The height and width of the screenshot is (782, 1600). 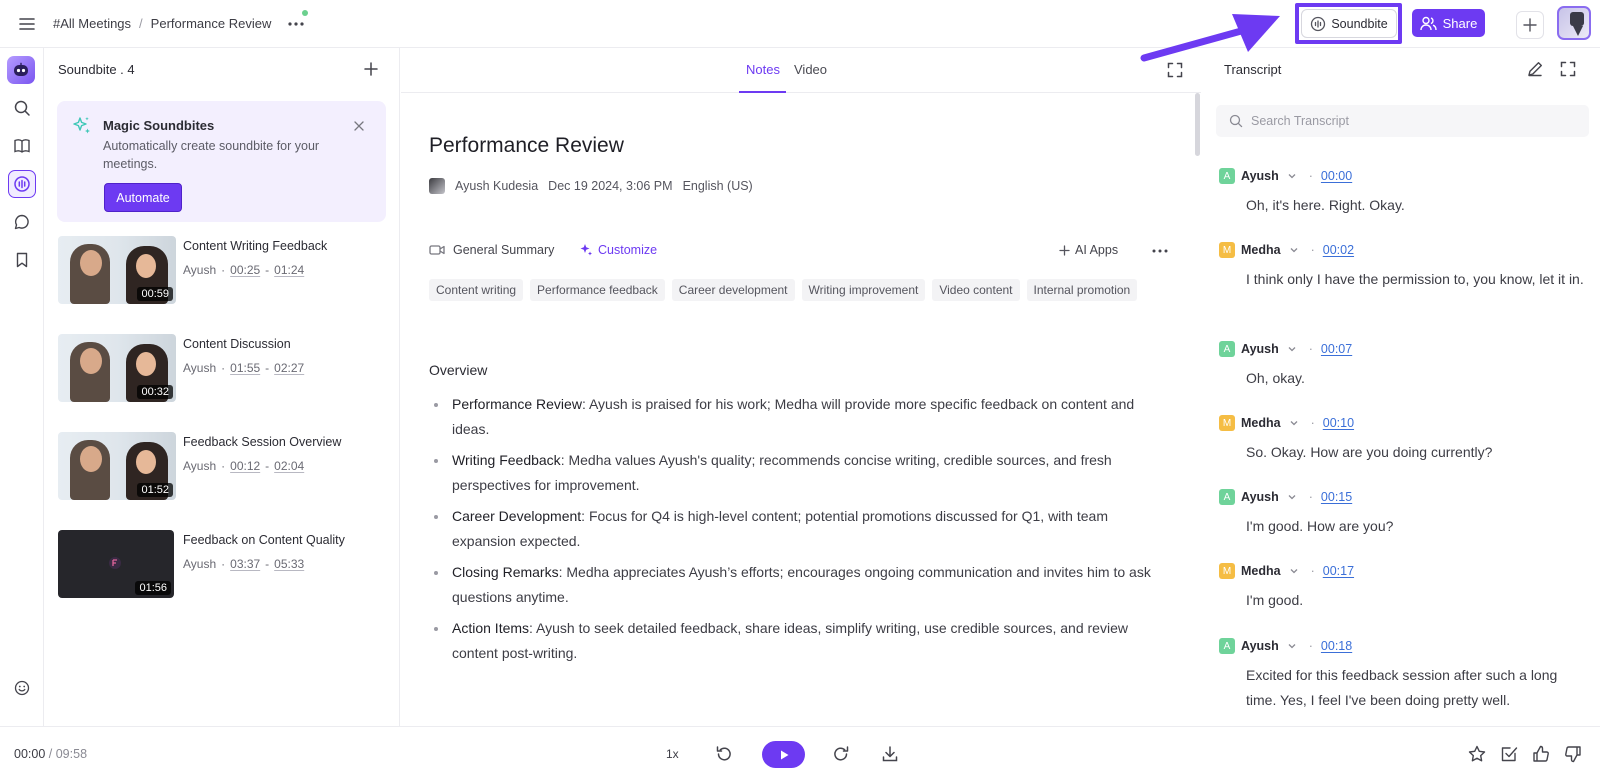 I want to click on clip-end-time: 02:04, so click(x=289, y=466).